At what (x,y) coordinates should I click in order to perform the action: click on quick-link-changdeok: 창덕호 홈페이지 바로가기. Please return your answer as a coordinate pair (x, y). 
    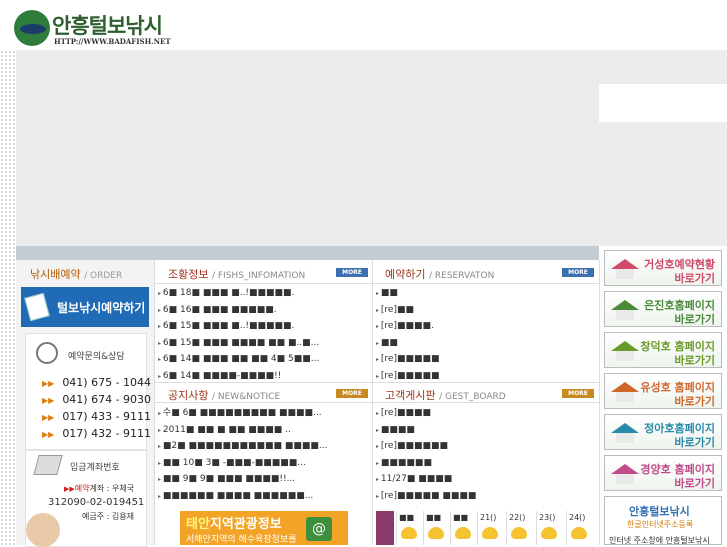
    Looking at the image, I should click on (663, 350).